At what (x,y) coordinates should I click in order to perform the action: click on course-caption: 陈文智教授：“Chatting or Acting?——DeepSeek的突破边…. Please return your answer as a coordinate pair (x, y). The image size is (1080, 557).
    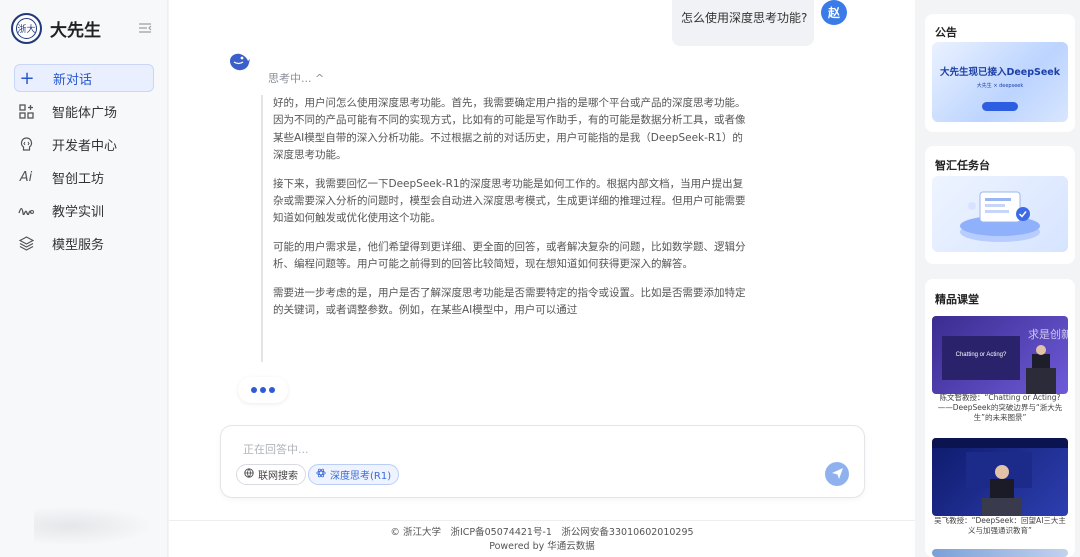
    Looking at the image, I should click on (1000, 408).